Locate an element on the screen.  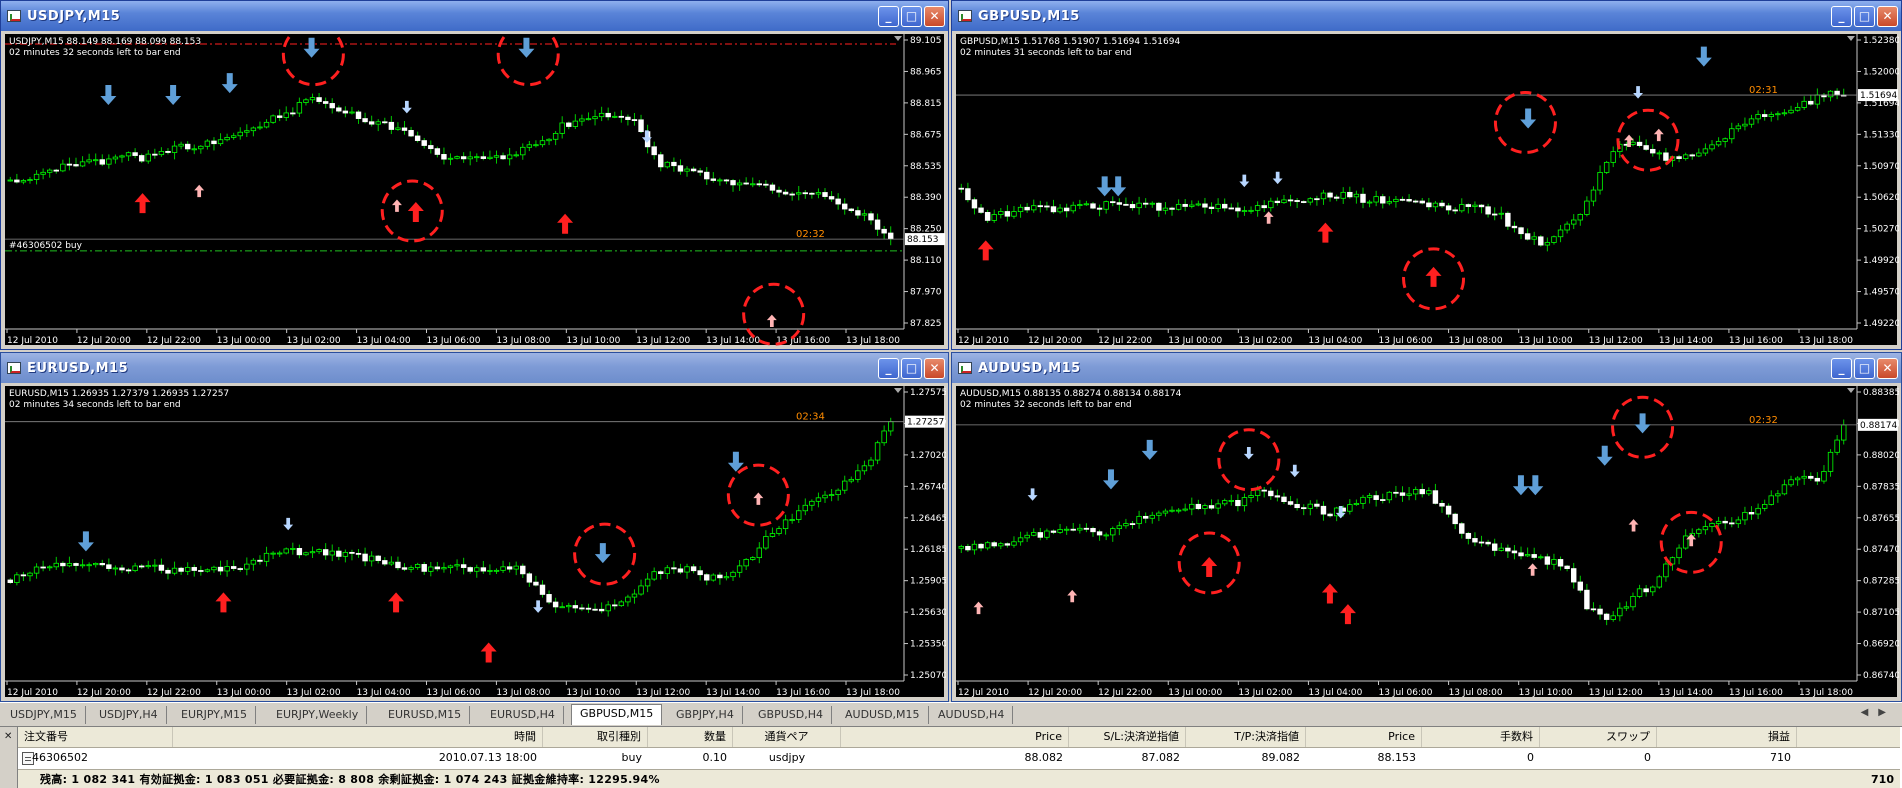
tab-eurusd-m15: EURUSD,M15 is located at coordinates (425, 715).